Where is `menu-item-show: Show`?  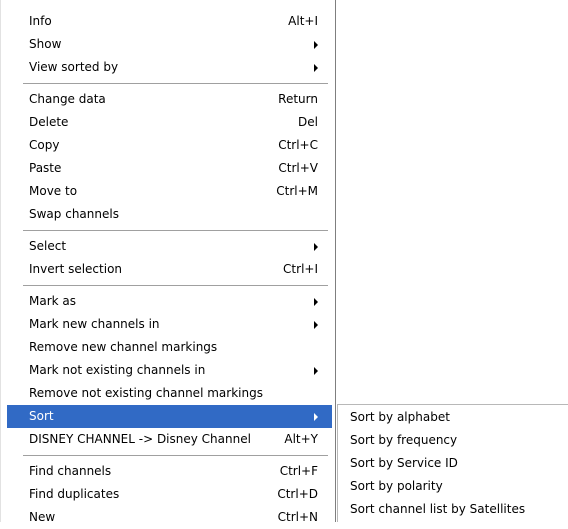
menu-item-show: Show is located at coordinates (169, 44).